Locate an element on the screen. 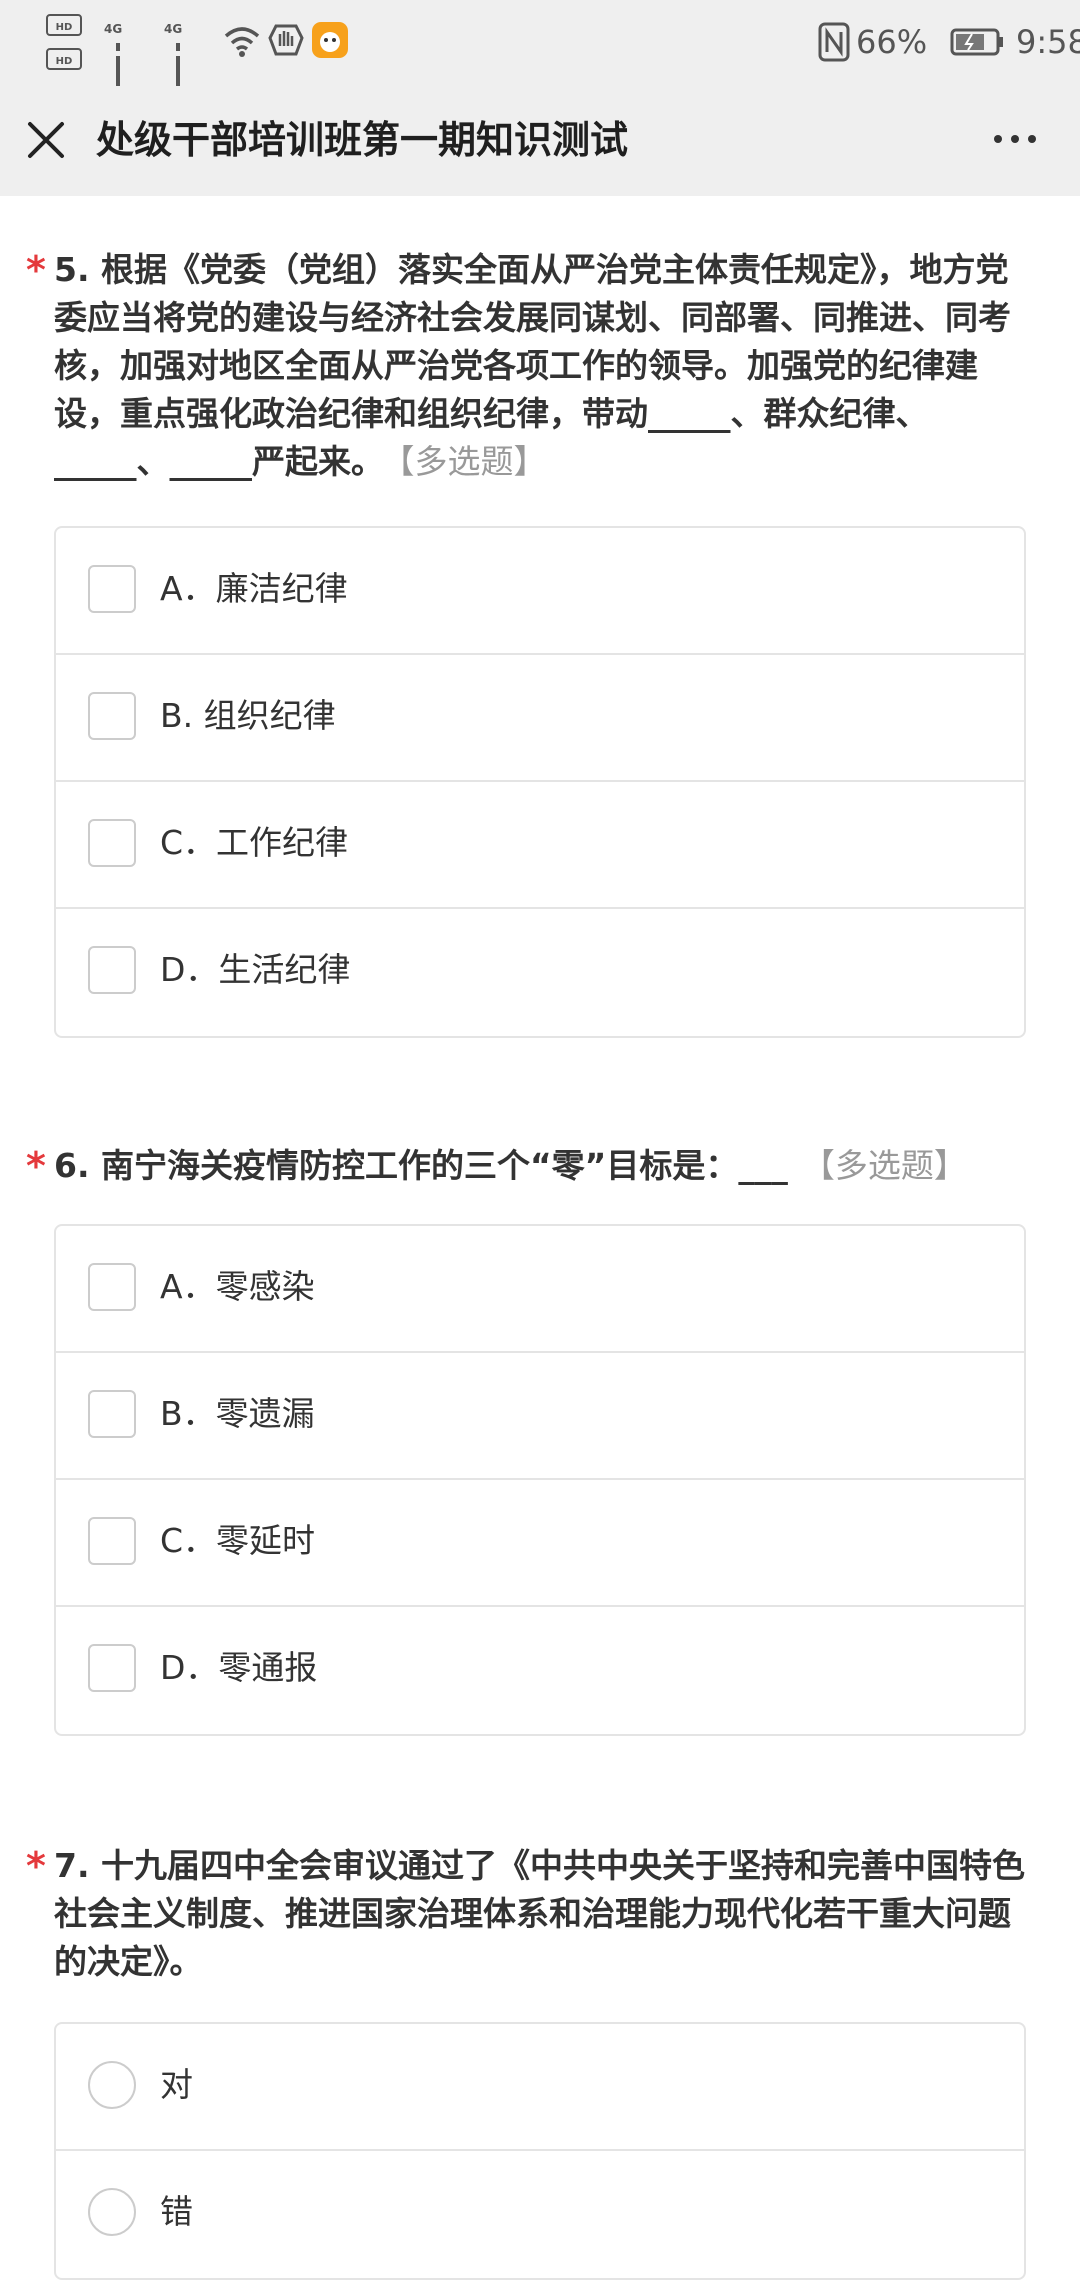 This screenshot has width=1080, height=2280. question-title: 6. 南宁海关疫情防控工作的三个“零”目标是：___ 【多选题】 is located at coordinates (544, 1166).